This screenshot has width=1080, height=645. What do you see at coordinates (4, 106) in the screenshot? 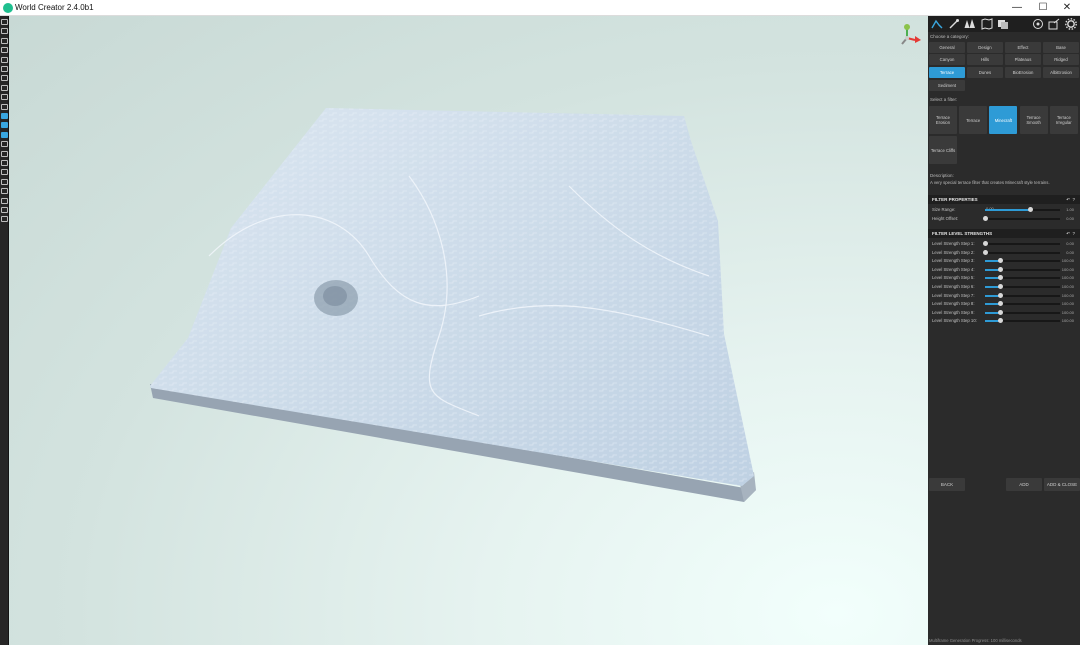
I see `globe-icon` at bounding box center [4, 106].